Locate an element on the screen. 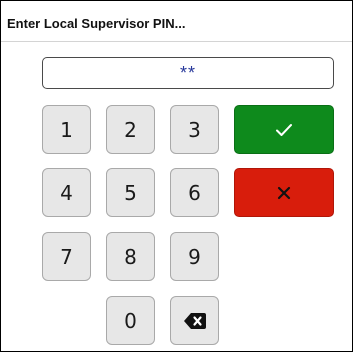 This screenshot has width=353, height=352. checkmark-icon is located at coordinates (284, 130).